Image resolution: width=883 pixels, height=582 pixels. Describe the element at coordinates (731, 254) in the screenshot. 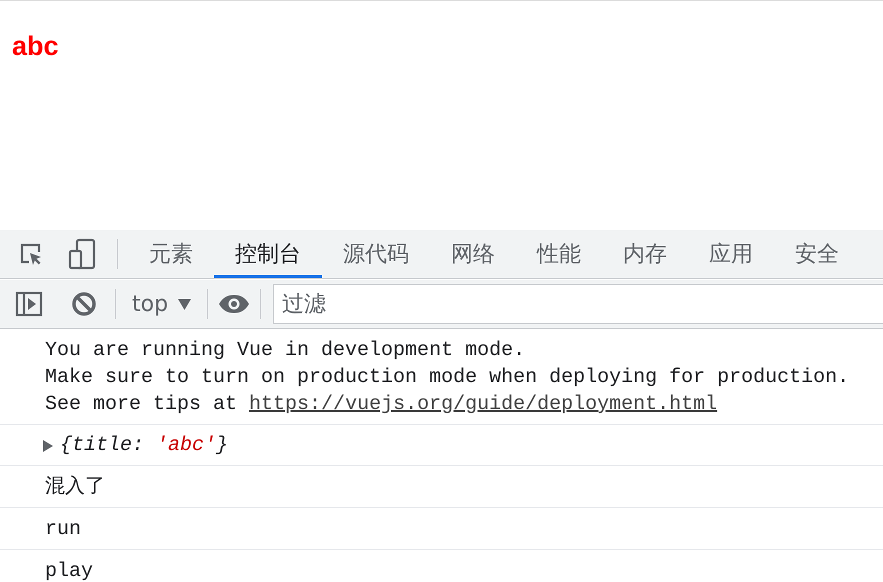

I see `devtools-tab: 应用` at that location.